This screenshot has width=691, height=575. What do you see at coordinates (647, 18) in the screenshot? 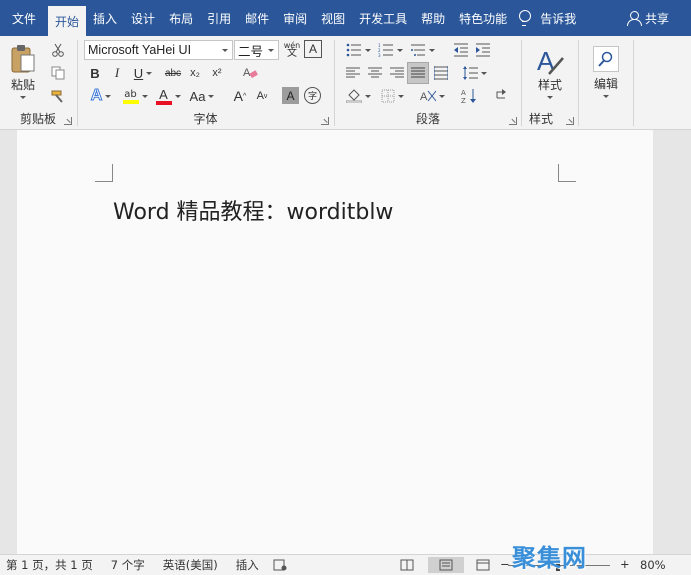
I see `share-button: 共享` at bounding box center [647, 18].